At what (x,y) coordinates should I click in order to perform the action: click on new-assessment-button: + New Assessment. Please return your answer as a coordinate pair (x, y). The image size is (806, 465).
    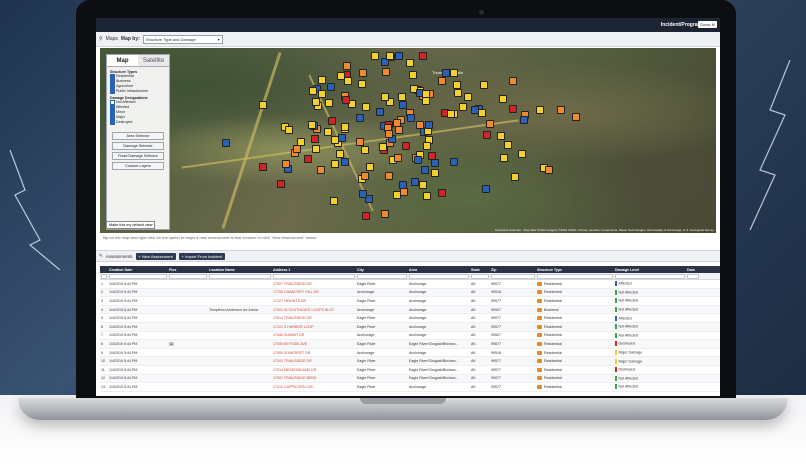
    Looking at the image, I should click on (155, 256).